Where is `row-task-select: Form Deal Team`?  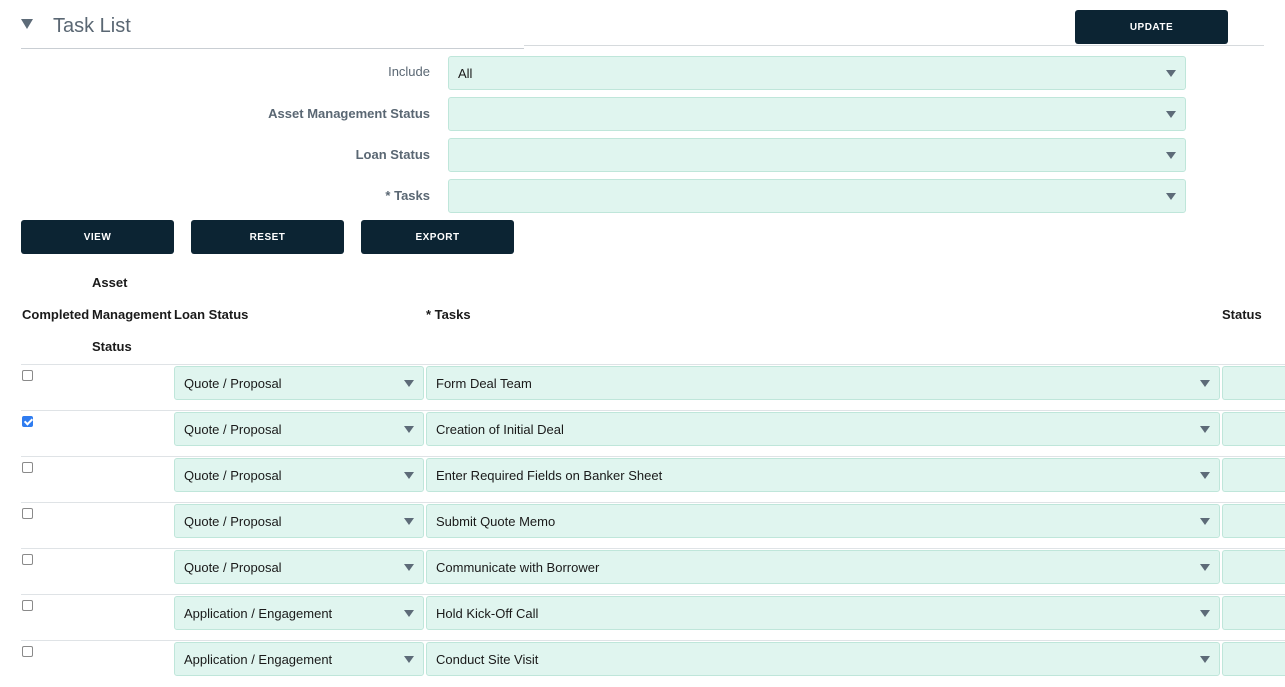
row-task-select: Form Deal Team is located at coordinates (823, 383).